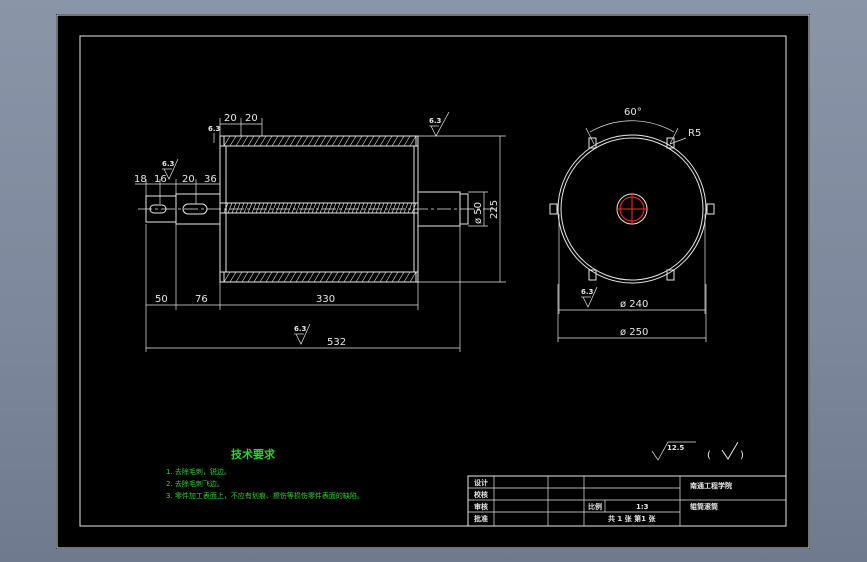  Describe the element at coordinates (481, 494) in the screenshot. I see `tb-checker: 校核` at that location.